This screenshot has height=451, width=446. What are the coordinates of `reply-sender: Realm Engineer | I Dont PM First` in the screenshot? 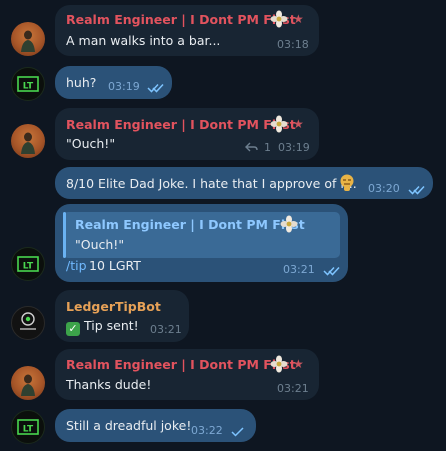 It's located at (190, 224).